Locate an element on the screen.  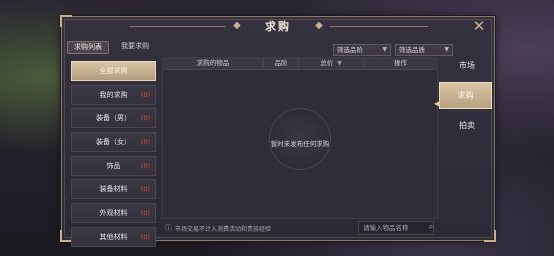
filter-grade-dropdown: 筛选品阶 ▼ is located at coordinates (362, 50).